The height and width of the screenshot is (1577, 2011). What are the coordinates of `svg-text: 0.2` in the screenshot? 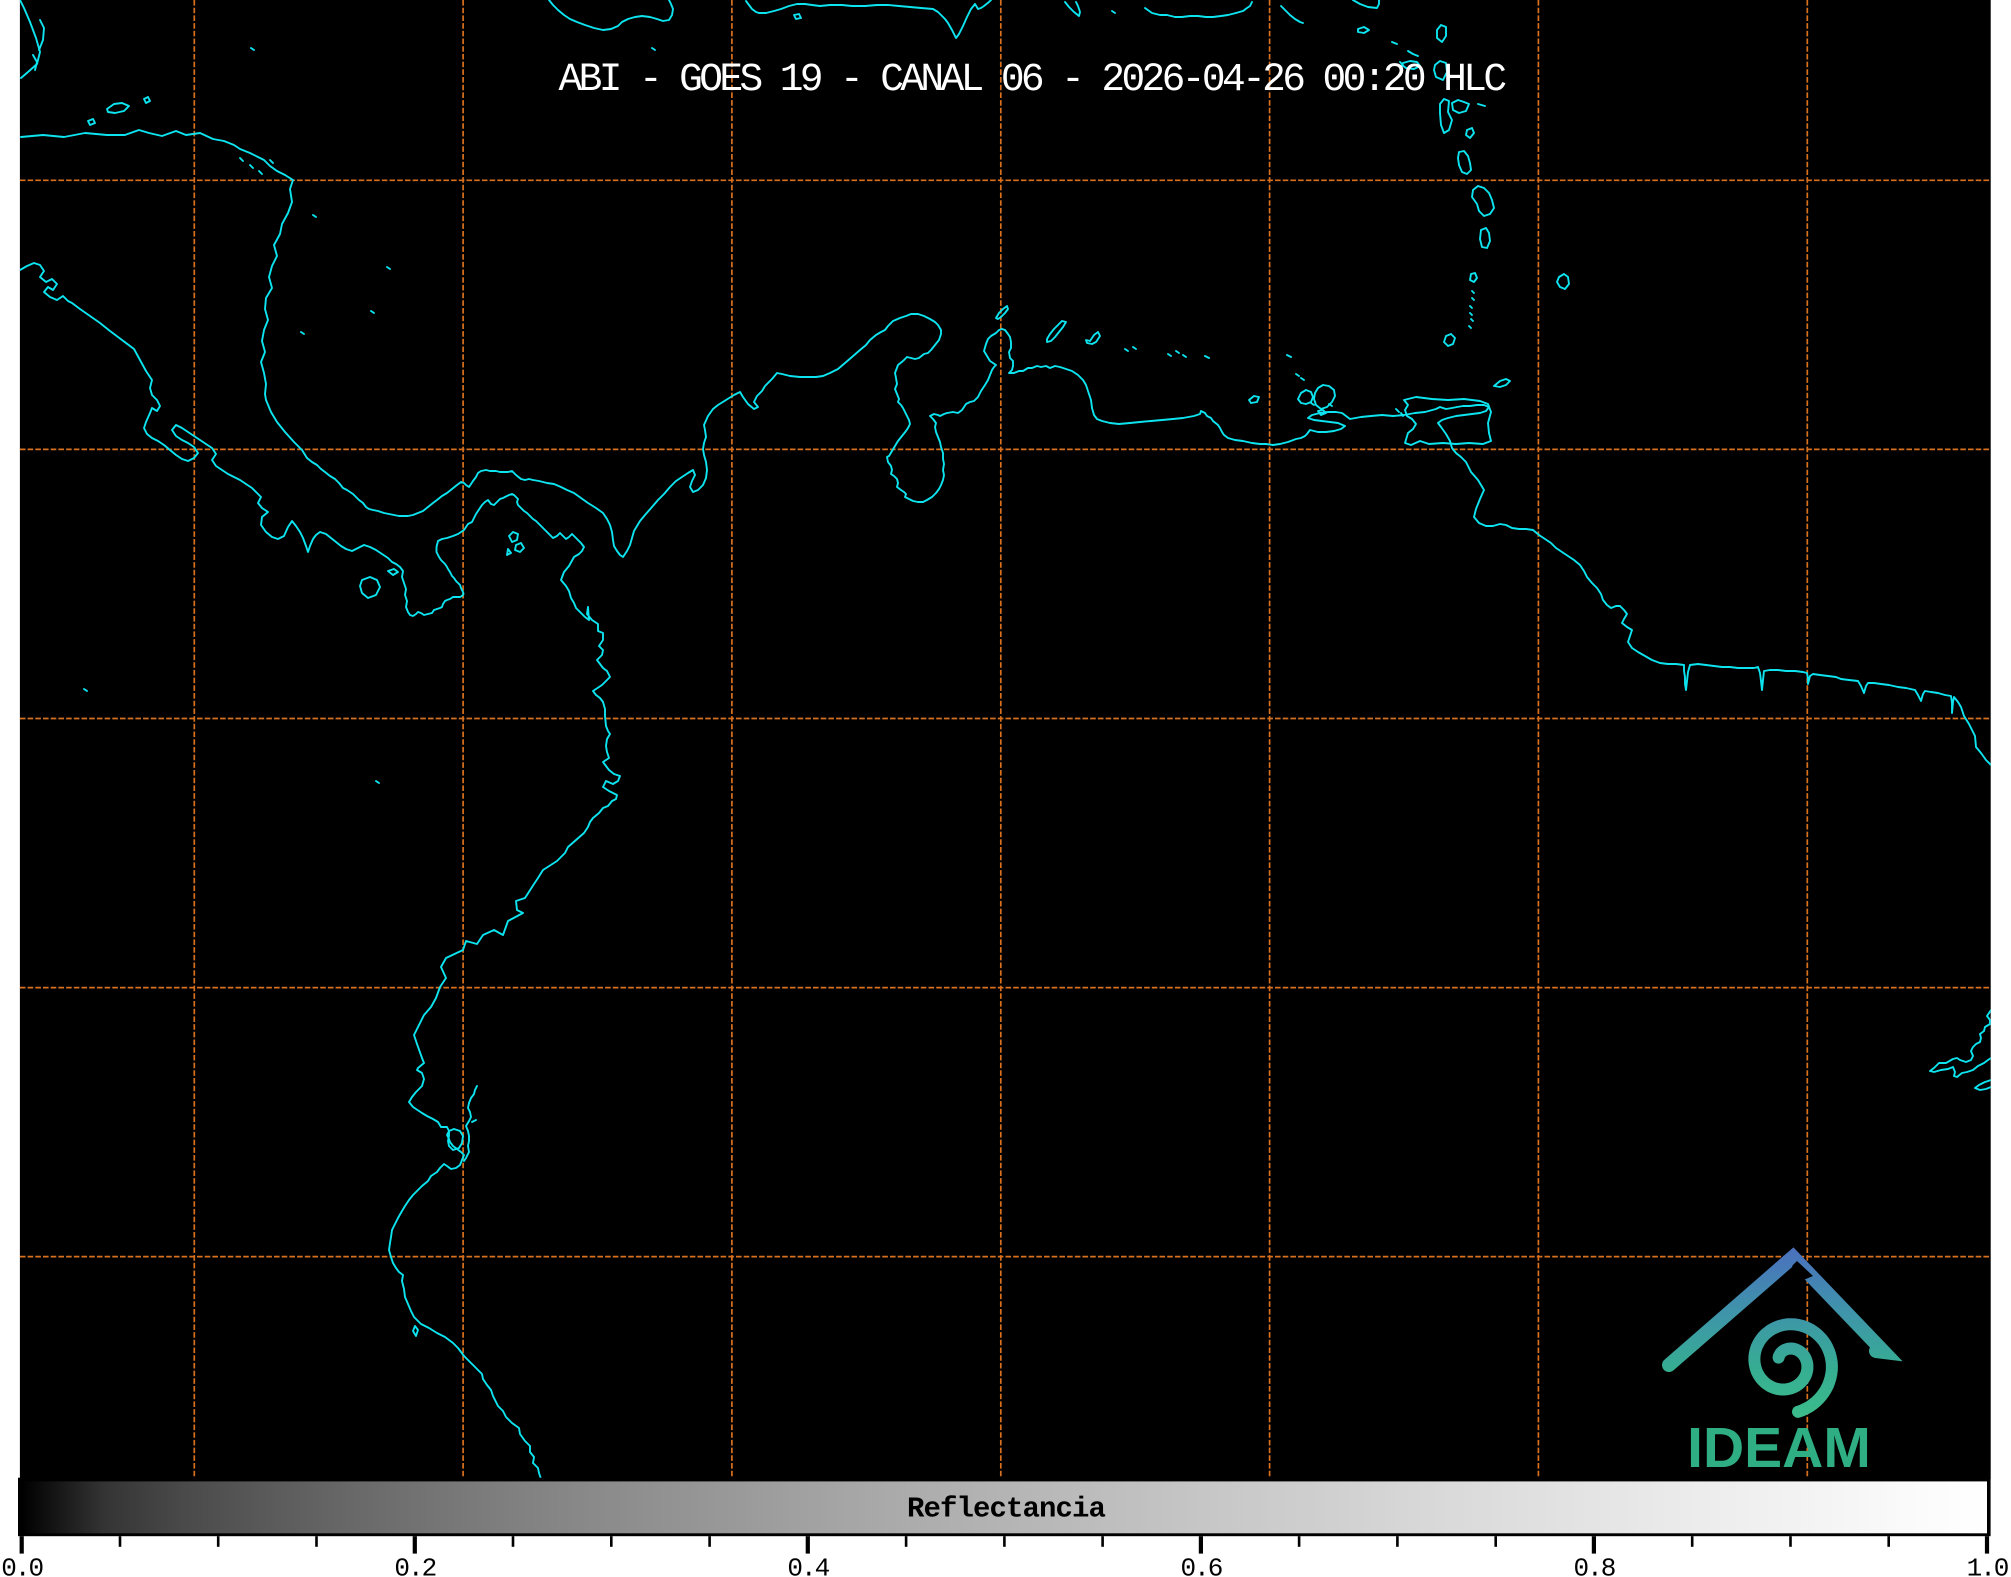 It's located at (414, 1565).